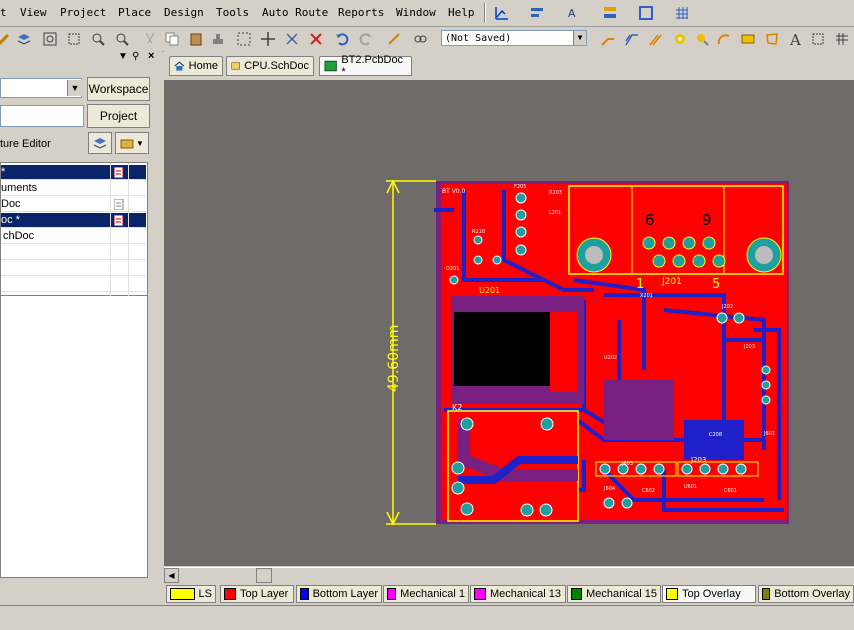 The image size is (854, 630). What do you see at coordinates (812, 594) in the screenshot?
I see `layer-label: Bottom Overlay` at bounding box center [812, 594].